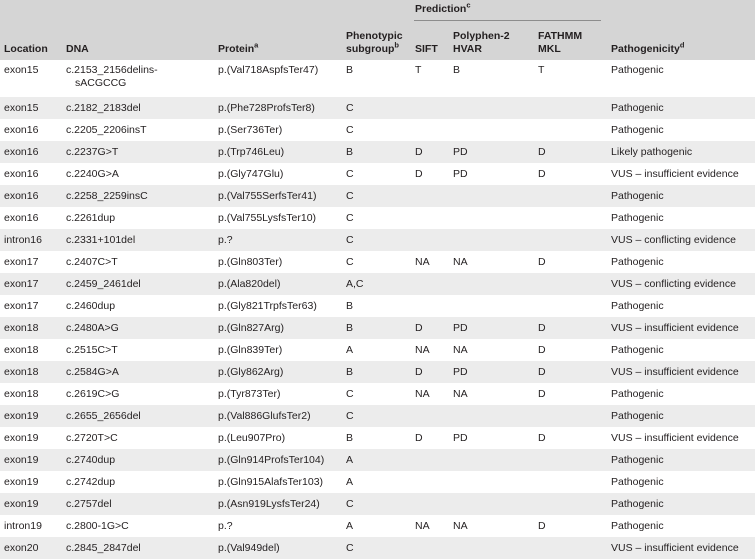  I want to click on cell-location: intron16, so click(31, 240).